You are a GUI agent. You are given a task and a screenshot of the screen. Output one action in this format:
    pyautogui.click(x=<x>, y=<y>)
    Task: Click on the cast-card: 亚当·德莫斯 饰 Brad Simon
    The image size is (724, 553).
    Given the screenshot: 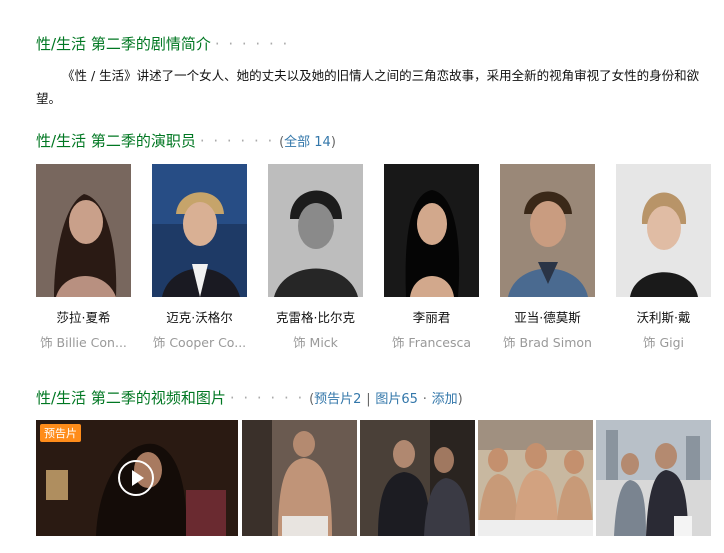 What is the action you would take?
    pyautogui.click(x=547, y=257)
    